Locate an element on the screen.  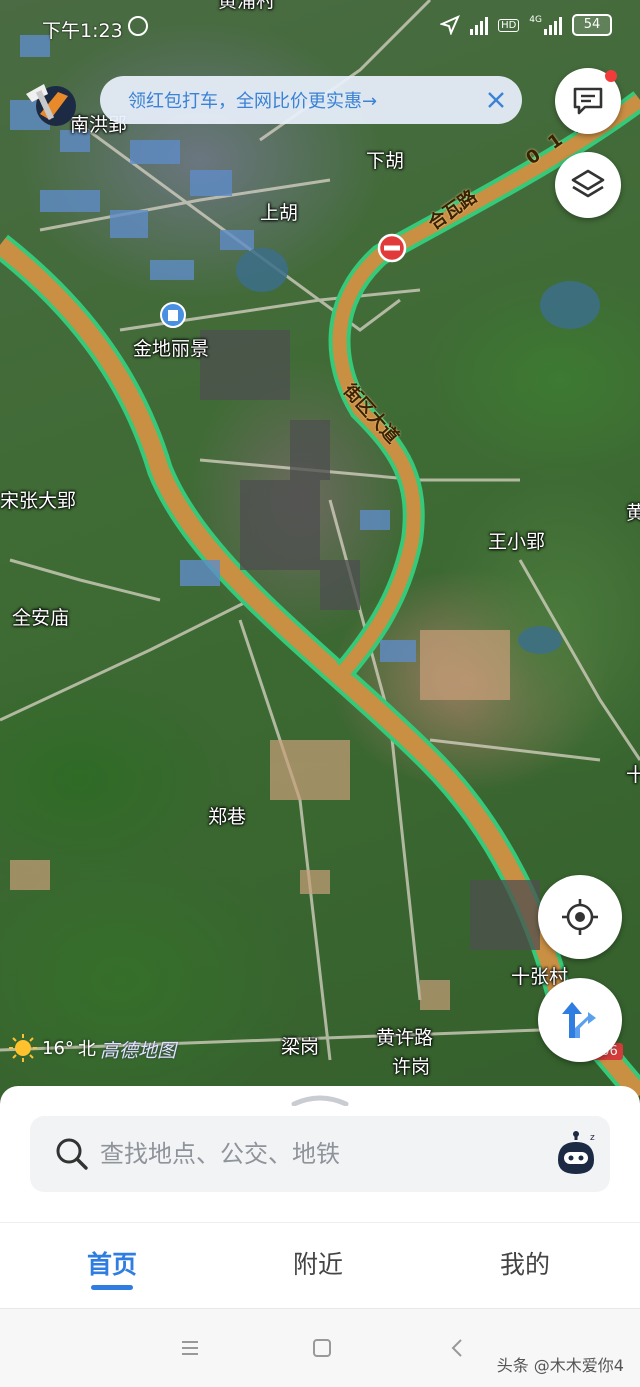
search-bar: z is located at coordinates (320, 1154).